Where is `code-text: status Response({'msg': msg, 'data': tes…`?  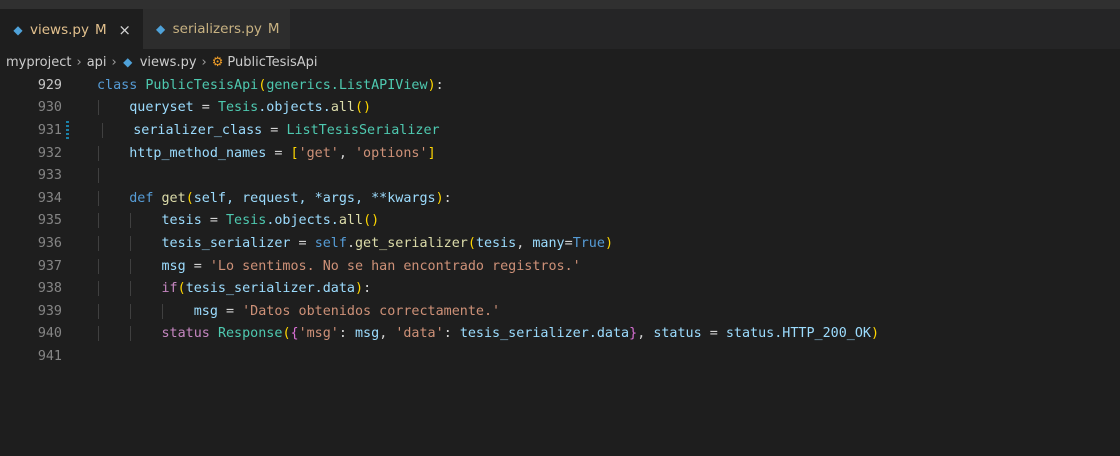
code-text: status Response({'msg': msg, 'data': tes… is located at coordinates (488, 334).